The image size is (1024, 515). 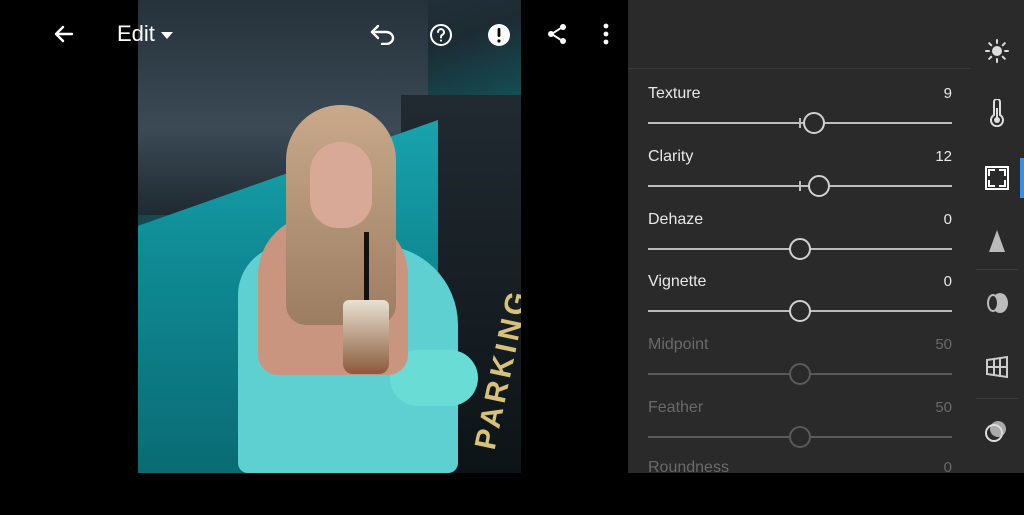 I want to click on detail-icon, so click(x=997, y=241).